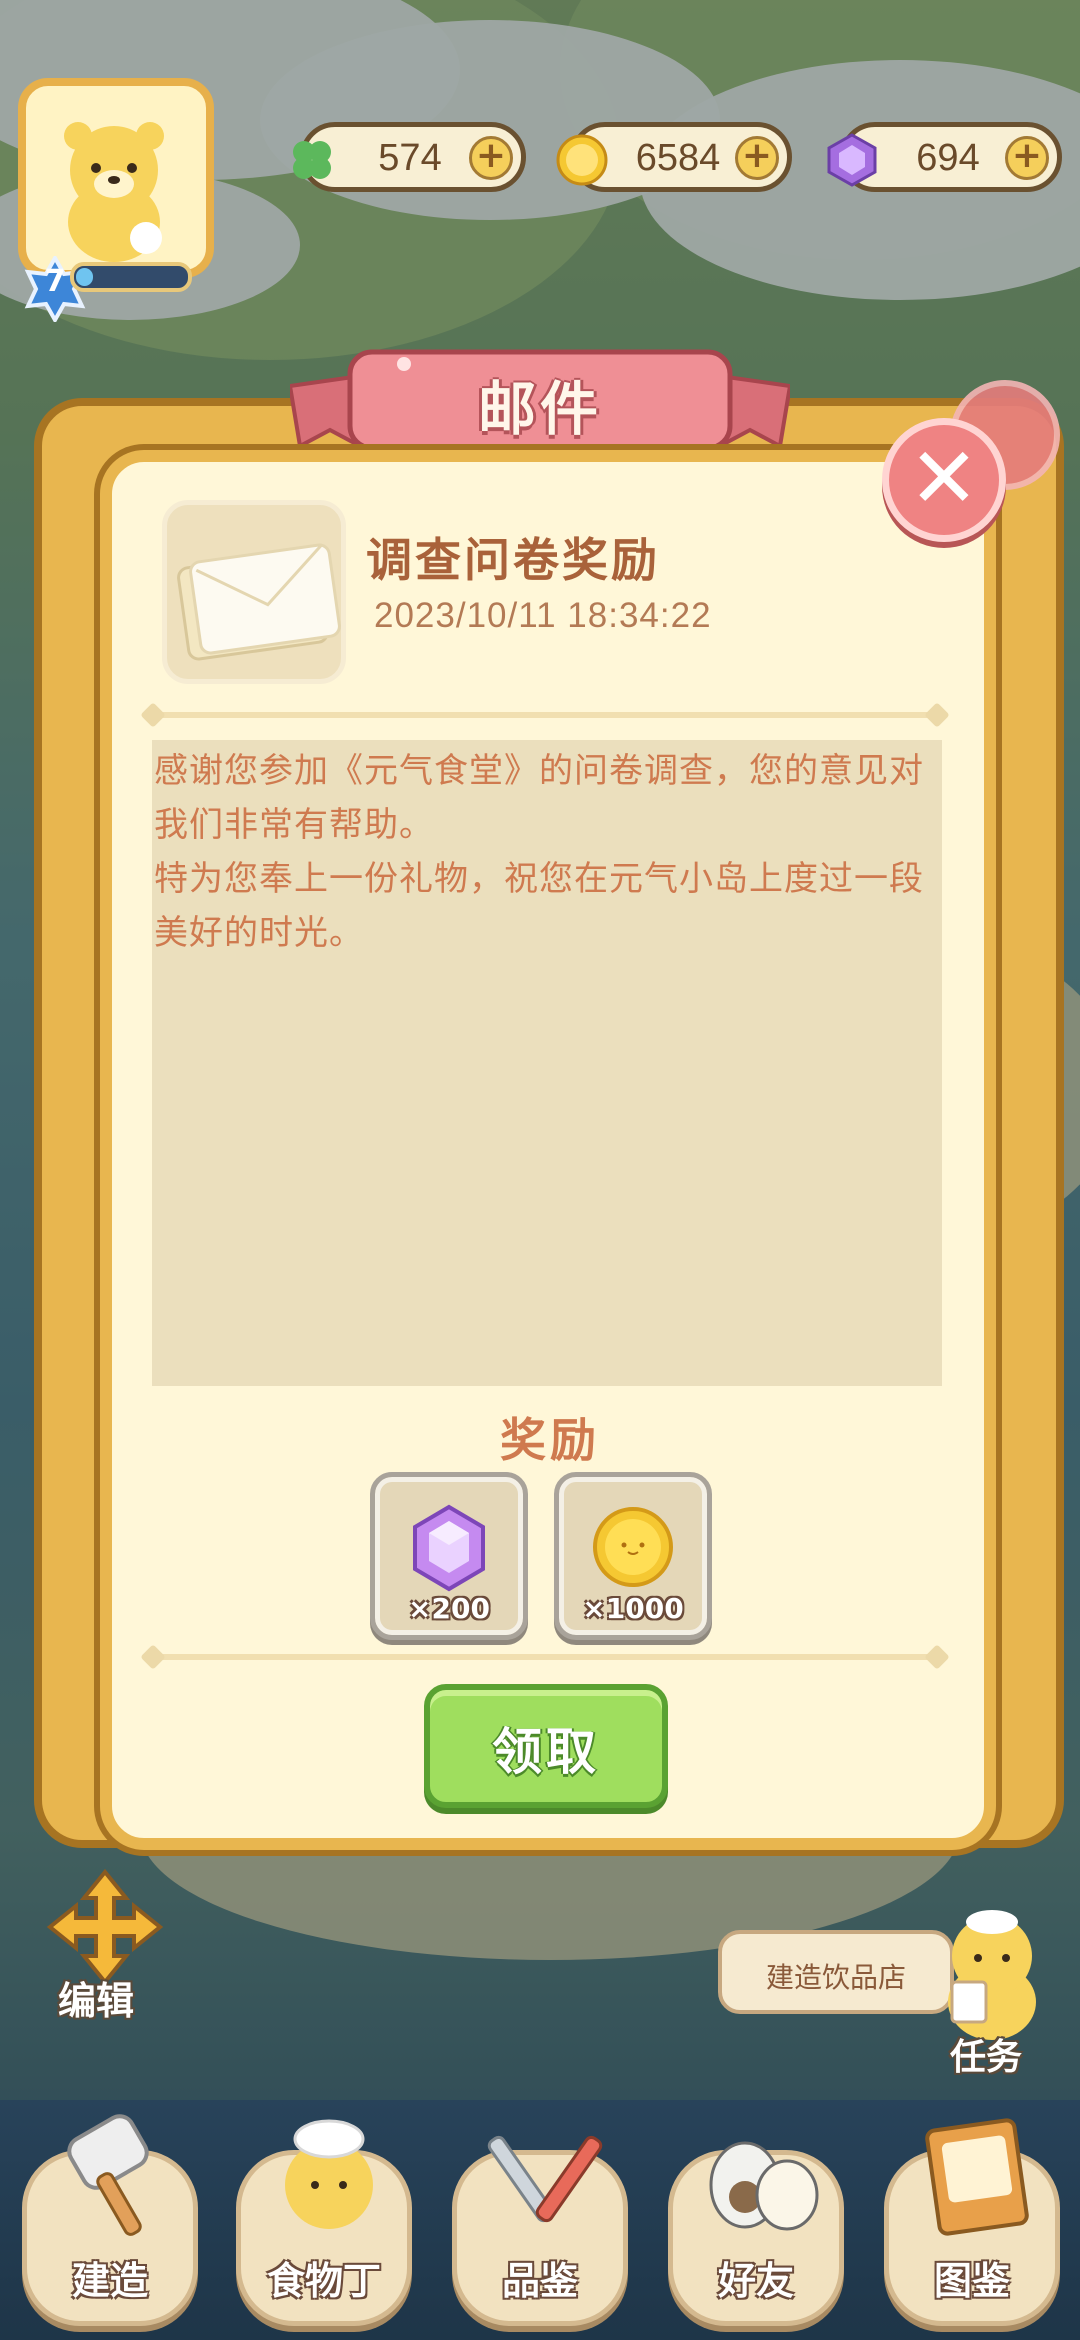 The image size is (1080, 2340). I want to click on dialog-title: 邮件, so click(539, 409).